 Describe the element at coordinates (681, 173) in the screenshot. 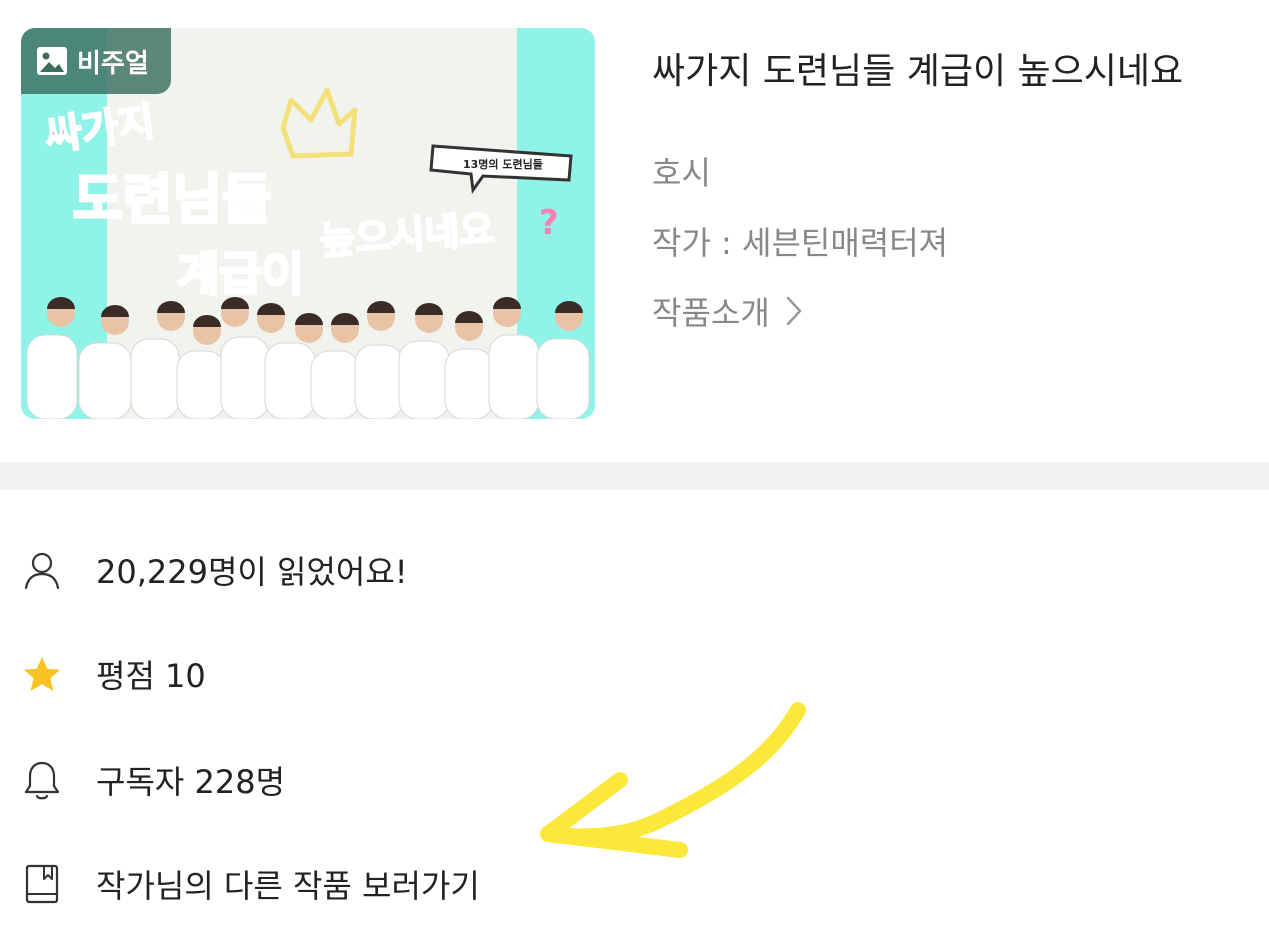

I see `work-genre: 호시` at that location.